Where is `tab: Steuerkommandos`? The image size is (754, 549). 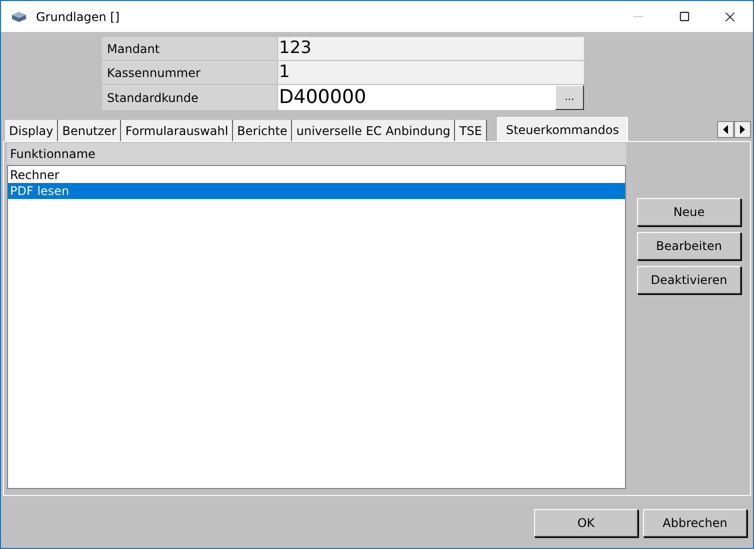 tab: Steuerkommandos is located at coordinates (562, 129).